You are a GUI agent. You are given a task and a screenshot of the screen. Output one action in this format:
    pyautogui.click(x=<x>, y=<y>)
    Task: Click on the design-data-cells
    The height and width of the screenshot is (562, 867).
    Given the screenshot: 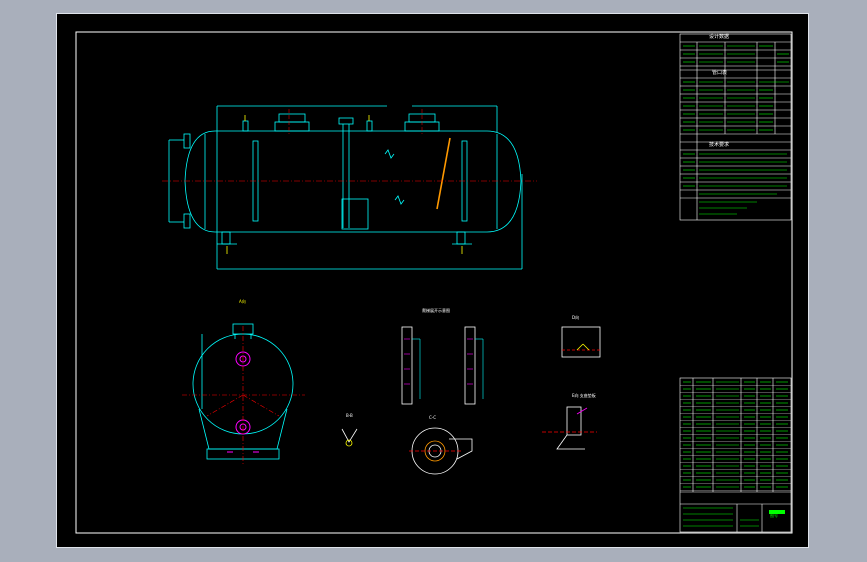 What is the action you would take?
    pyautogui.click(x=736, y=130)
    